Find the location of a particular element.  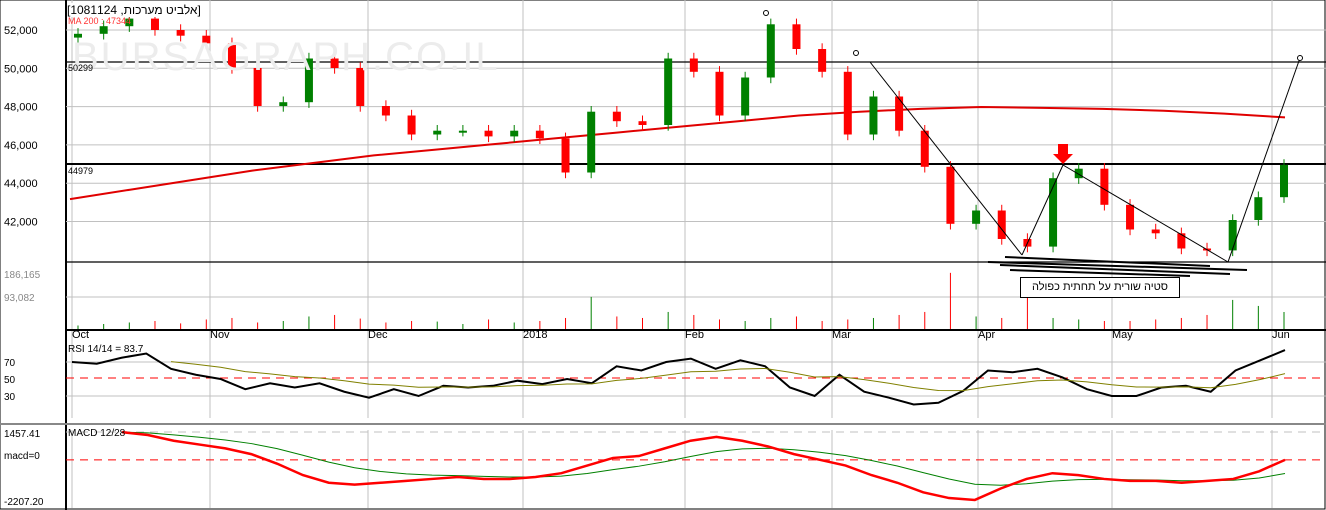

rsi-tick-label: 50 is located at coordinates (10, 380).